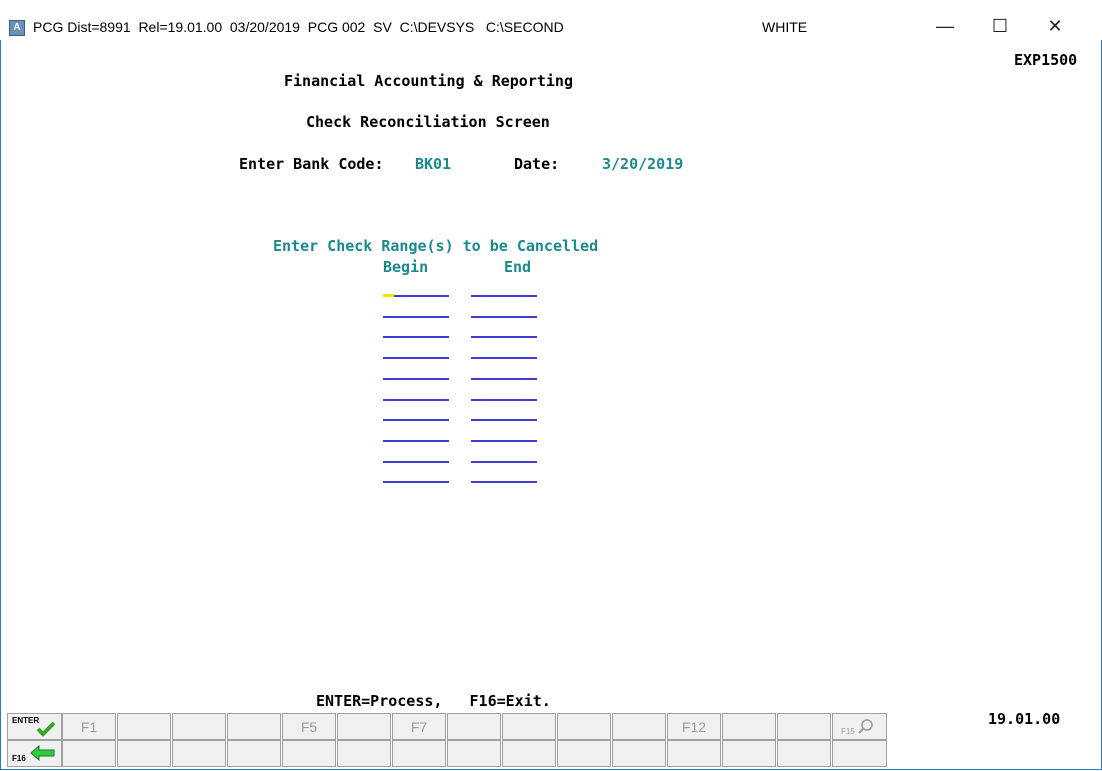 The height and width of the screenshot is (771, 1102). Describe the element at coordinates (694, 726) in the screenshot. I see `f12-key-button: F12` at that location.